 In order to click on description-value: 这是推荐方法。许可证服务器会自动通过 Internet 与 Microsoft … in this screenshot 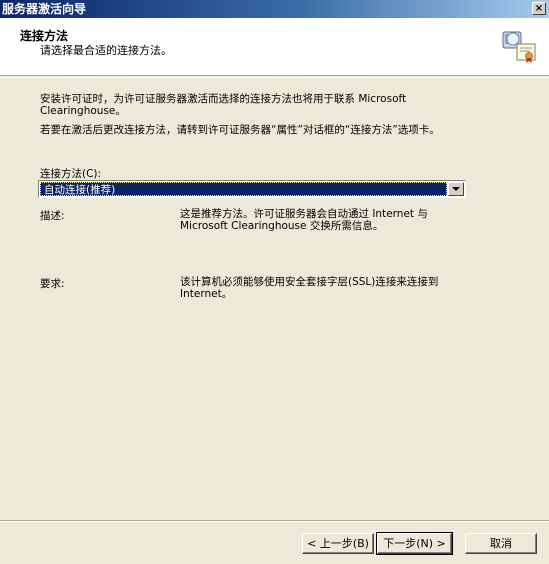, I will do `click(304, 220)`.